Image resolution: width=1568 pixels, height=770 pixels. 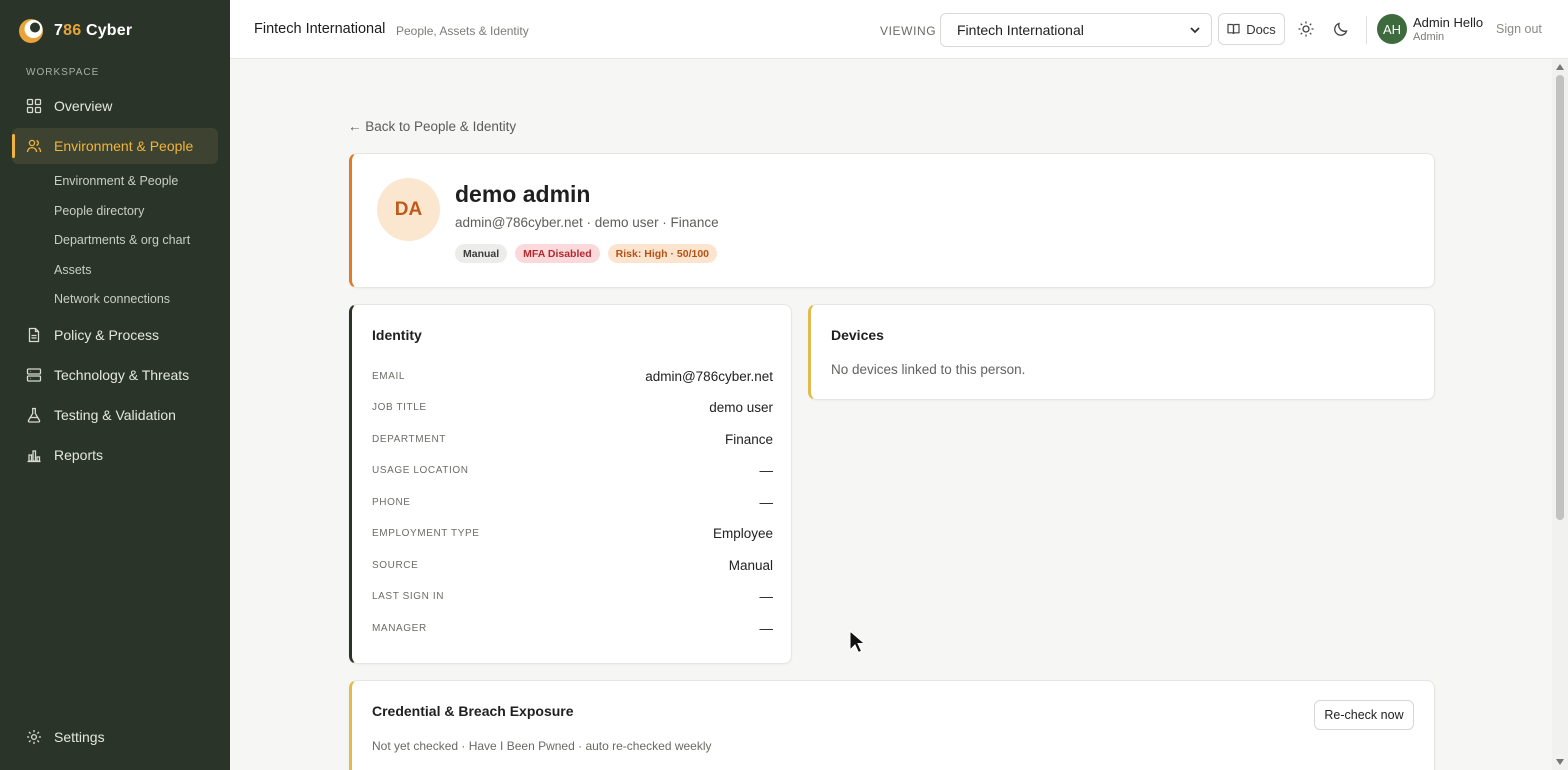 I want to click on field-value: Finance, so click(x=748, y=439).